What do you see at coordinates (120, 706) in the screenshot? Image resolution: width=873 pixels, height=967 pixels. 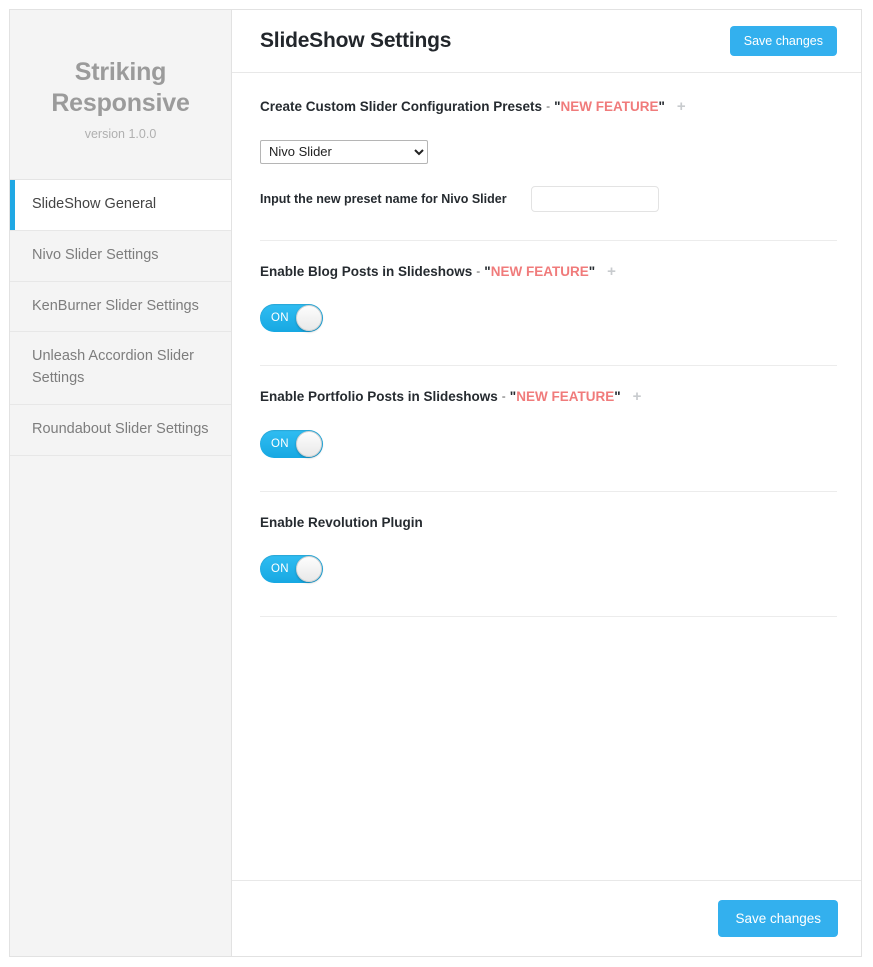 I see `sidebar-filler` at bounding box center [120, 706].